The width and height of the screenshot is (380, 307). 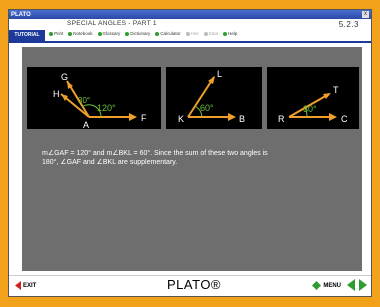 What do you see at coordinates (168, 33) in the screenshot?
I see `menu-item-calculator: Calculator` at bounding box center [168, 33].